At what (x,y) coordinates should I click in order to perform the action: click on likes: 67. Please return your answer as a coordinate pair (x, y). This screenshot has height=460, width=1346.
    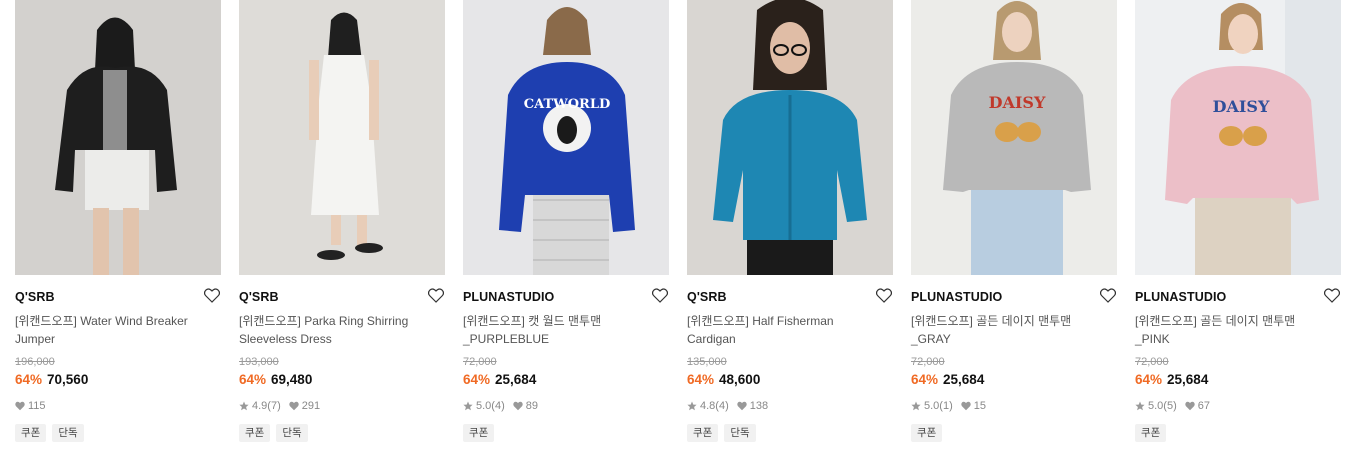
    Looking at the image, I should click on (1197, 406).